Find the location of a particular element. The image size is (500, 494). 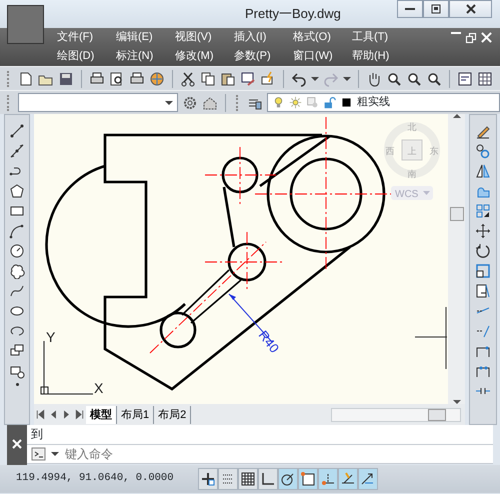

first-tab-icon is located at coordinates (40, 414).